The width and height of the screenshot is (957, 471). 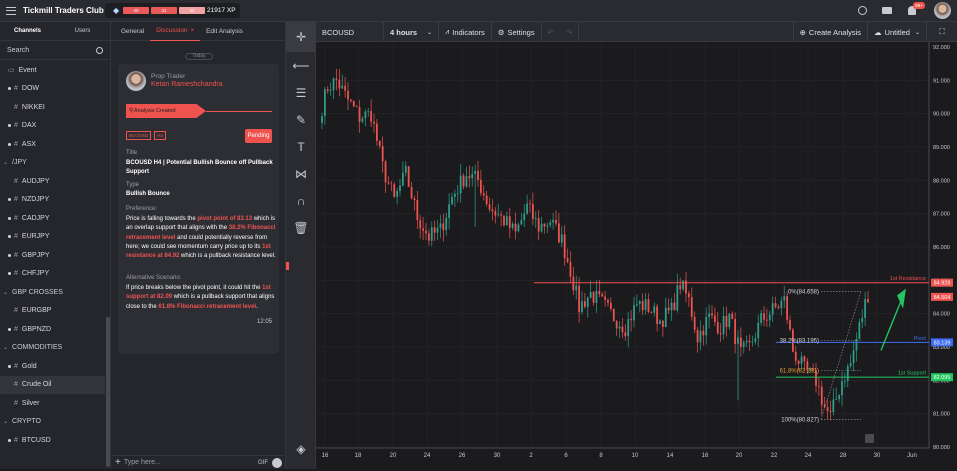 I want to click on highlight-text: pivot point of 83.13, so click(x=225, y=219).